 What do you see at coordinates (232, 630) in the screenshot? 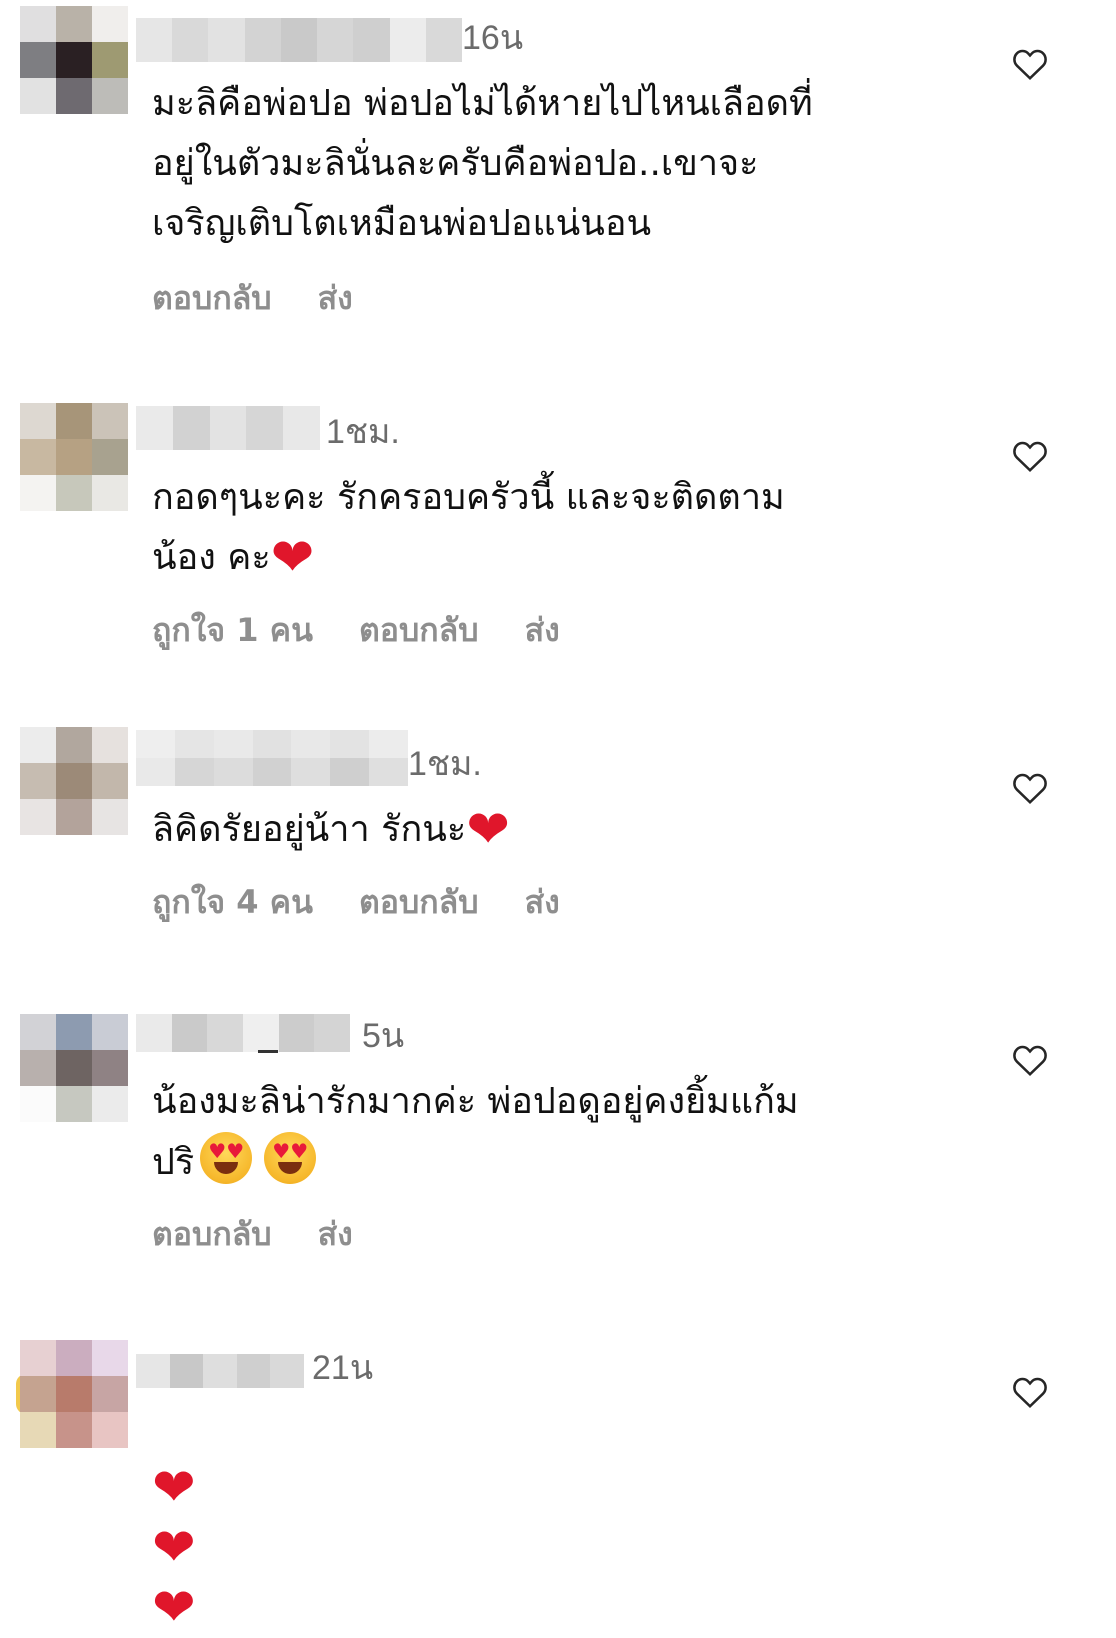
I see `likes-count: ถูกใจ 1 คน` at bounding box center [232, 630].